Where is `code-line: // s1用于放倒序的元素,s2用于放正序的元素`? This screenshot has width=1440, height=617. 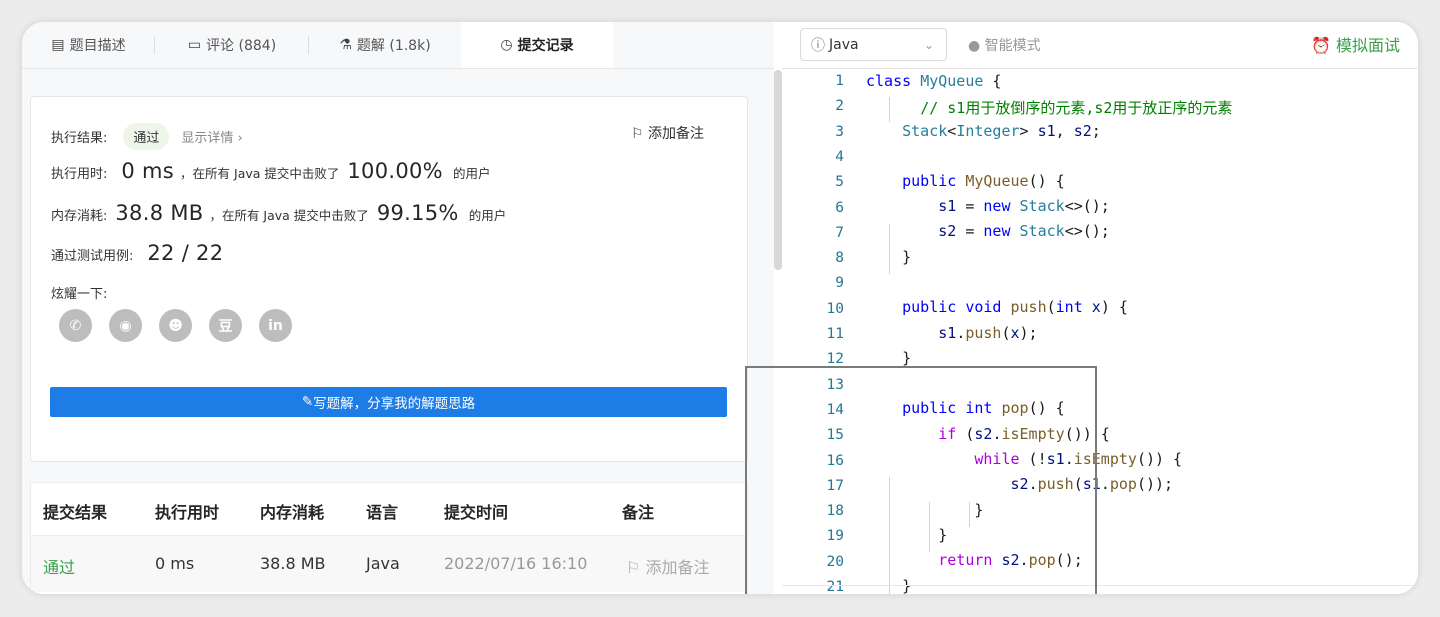
code-line: // s1用于放倒序的元素,s2用于放正序的元素 is located at coordinates (1076, 108).